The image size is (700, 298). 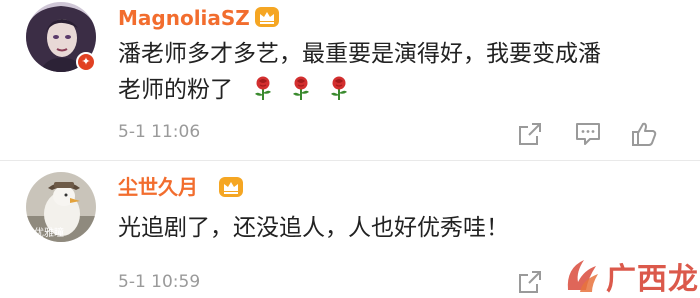 What do you see at coordinates (184, 18) in the screenshot?
I see `username: MagnoliaSZ` at bounding box center [184, 18].